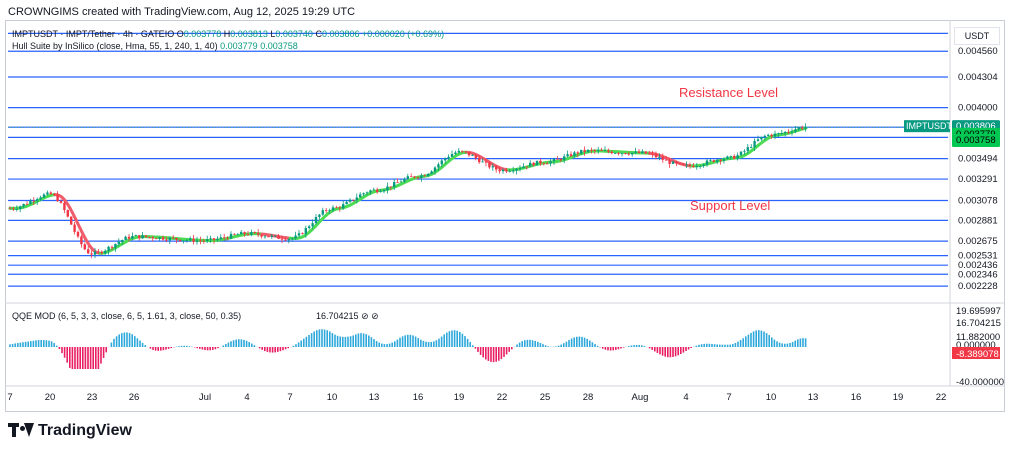  I want to click on y-tick-label: 0.004304, so click(978, 77).